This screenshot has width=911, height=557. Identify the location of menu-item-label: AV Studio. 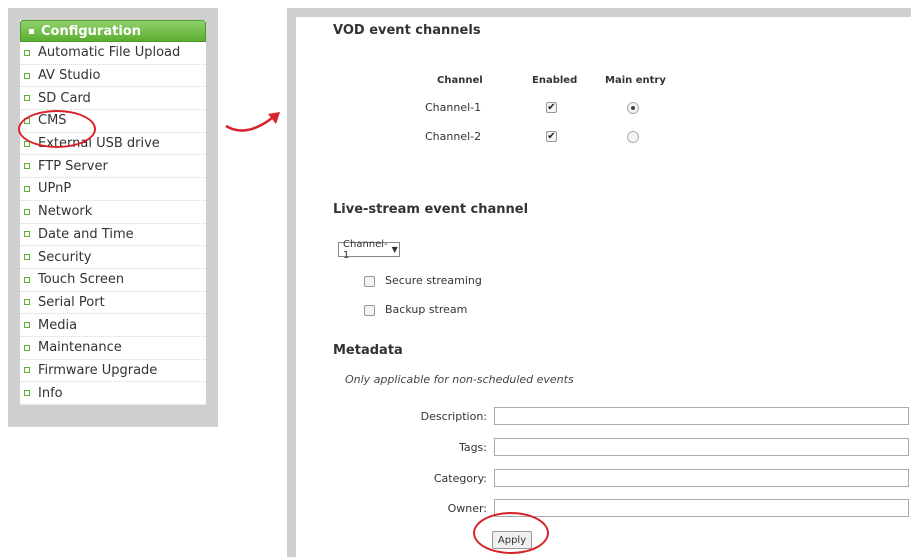
(69, 76).